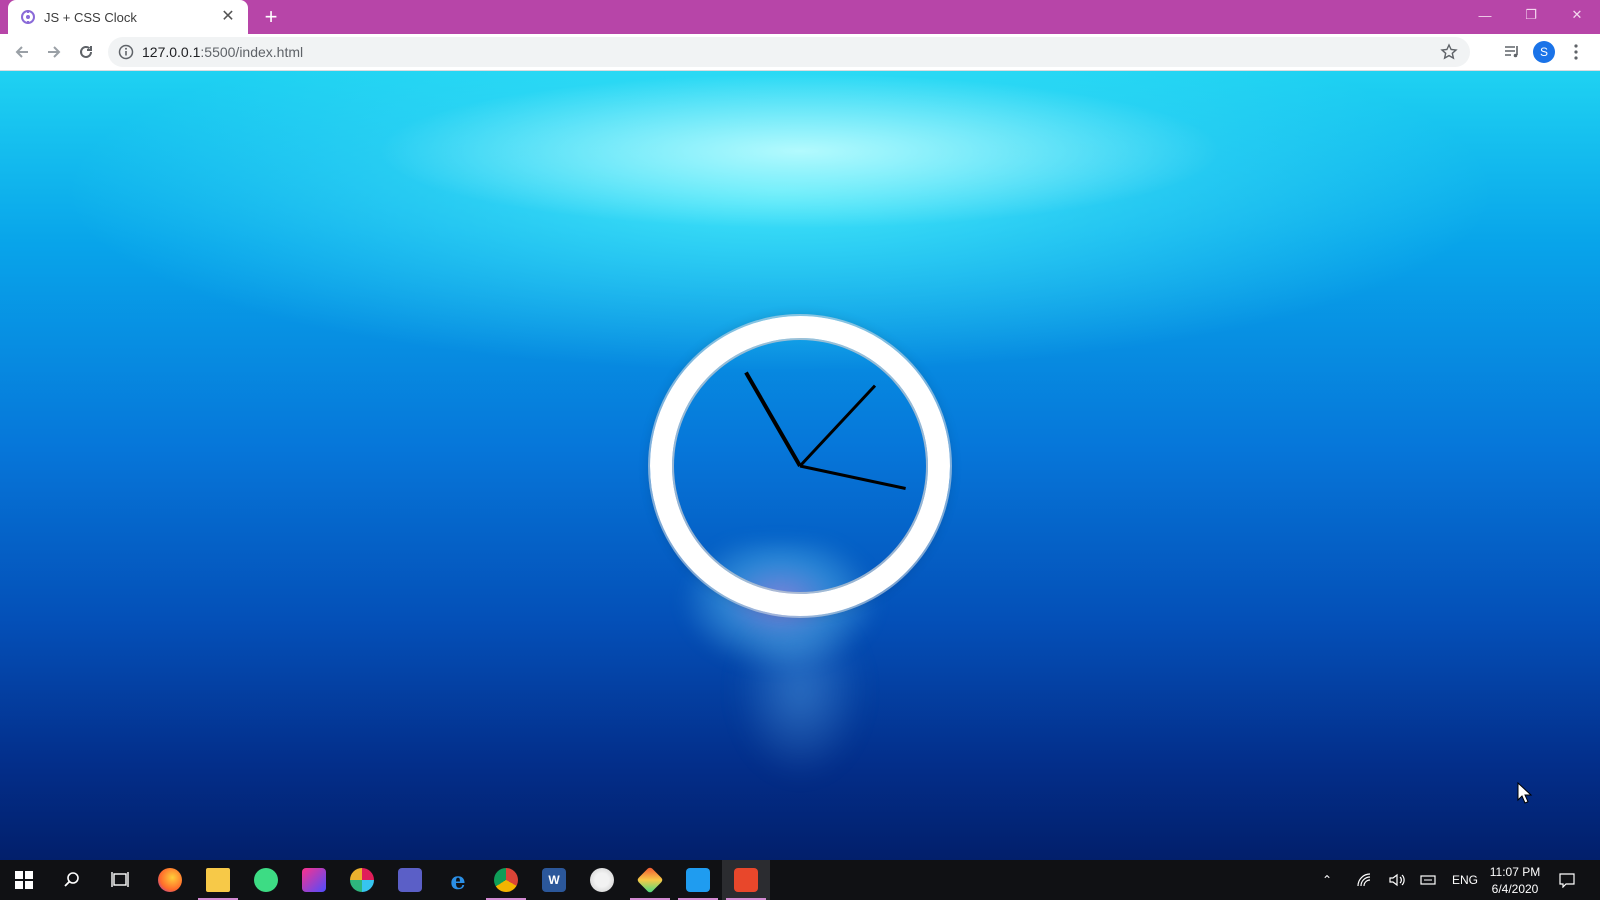  I want to click on action-center-button, so click(1567, 880).